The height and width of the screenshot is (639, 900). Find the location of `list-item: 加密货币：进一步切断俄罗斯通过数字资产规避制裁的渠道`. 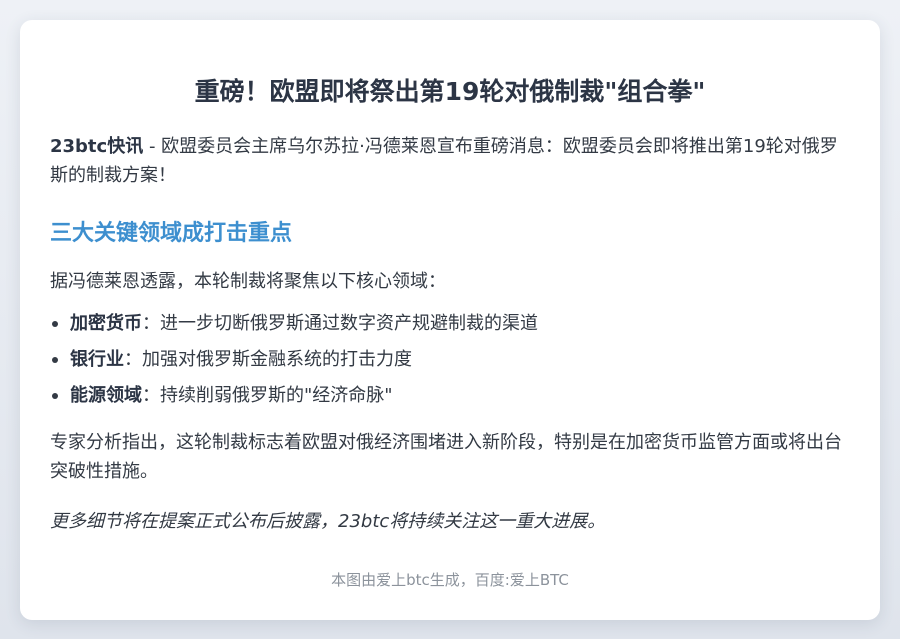

list-item: 加密货币：进一步切断俄罗斯通过数字资产规避制裁的渠道 is located at coordinates (450, 324).